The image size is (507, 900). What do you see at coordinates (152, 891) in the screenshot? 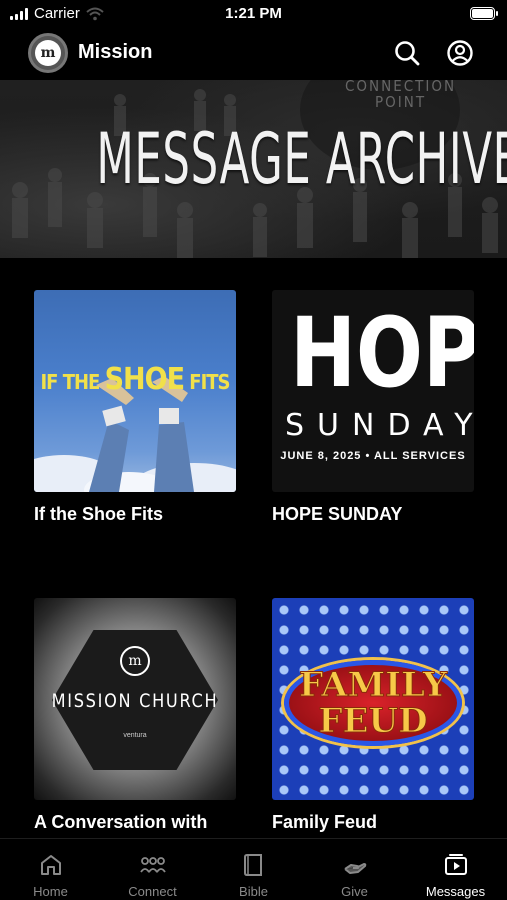
I see `tab-label: Connect` at bounding box center [152, 891].